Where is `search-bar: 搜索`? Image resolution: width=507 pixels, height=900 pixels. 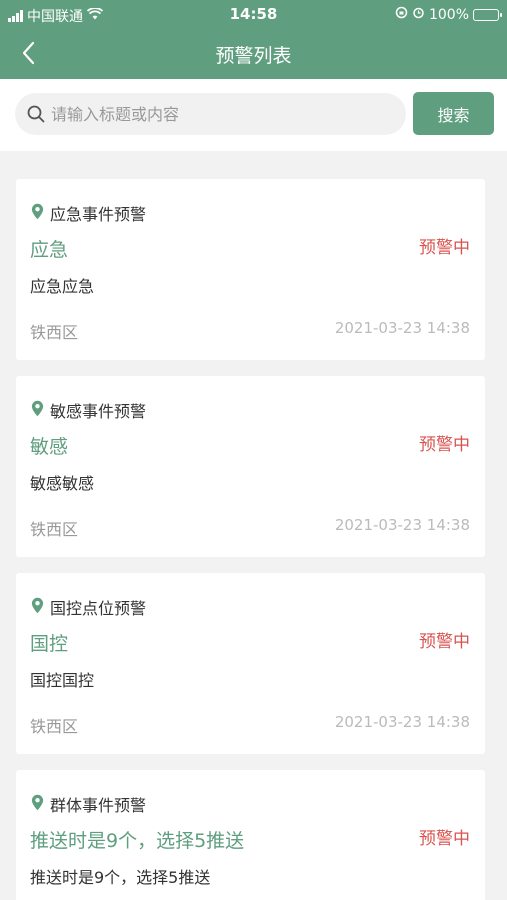 search-bar: 搜索 is located at coordinates (253, 115).